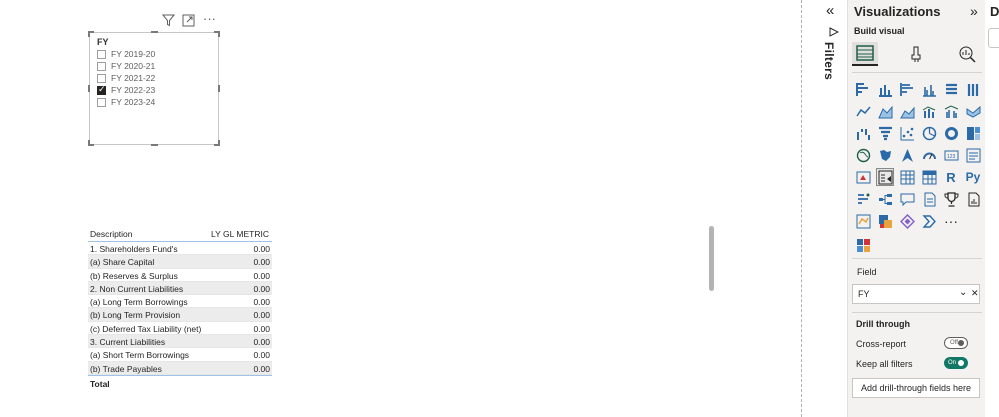  I want to click on line-chart-icon, so click(863, 111).